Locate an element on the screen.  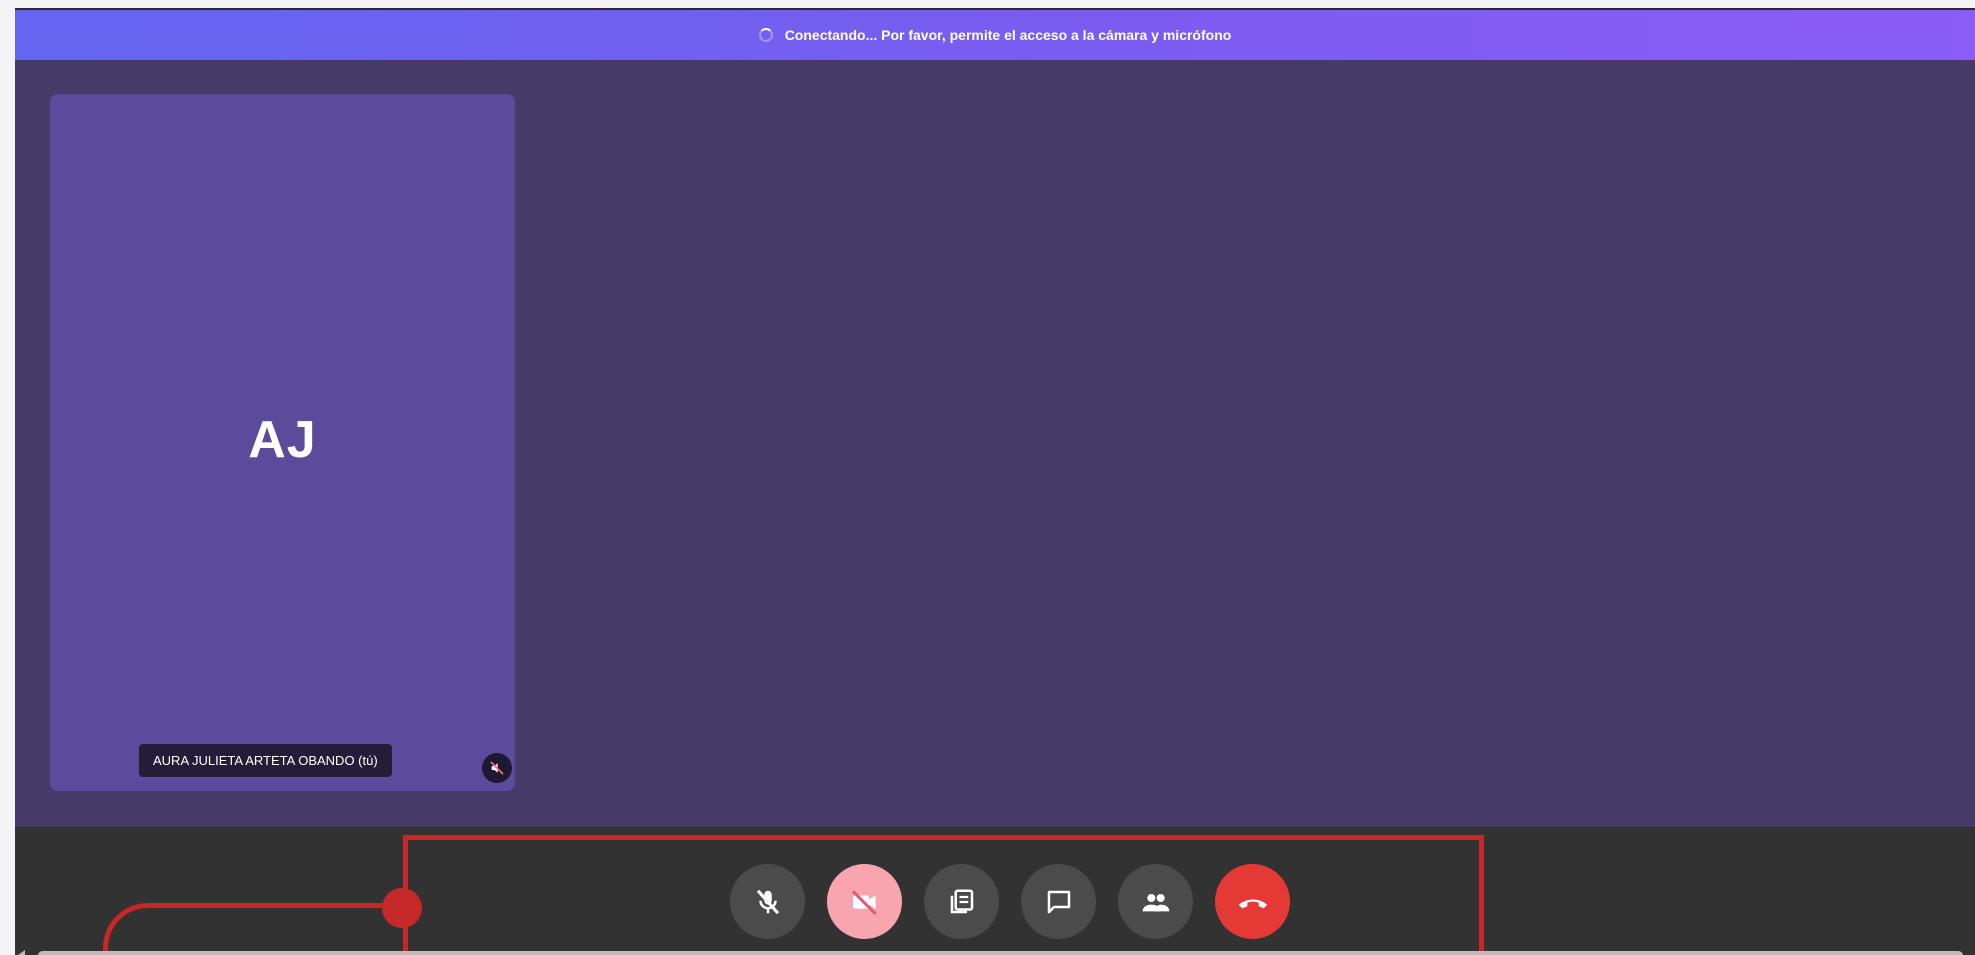
horizontal-scrollbar is located at coordinates (995, 952).